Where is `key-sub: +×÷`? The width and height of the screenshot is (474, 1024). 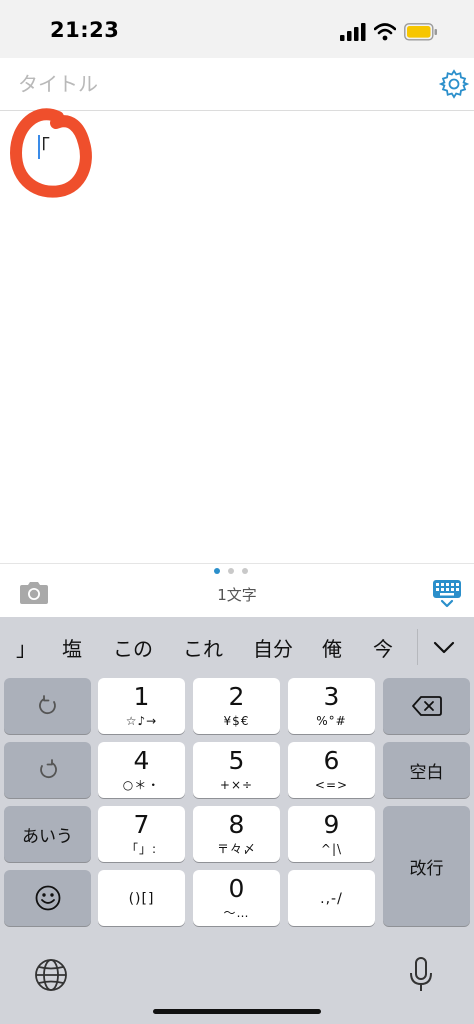
key-sub: +×÷ is located at coordinates (236, 785).